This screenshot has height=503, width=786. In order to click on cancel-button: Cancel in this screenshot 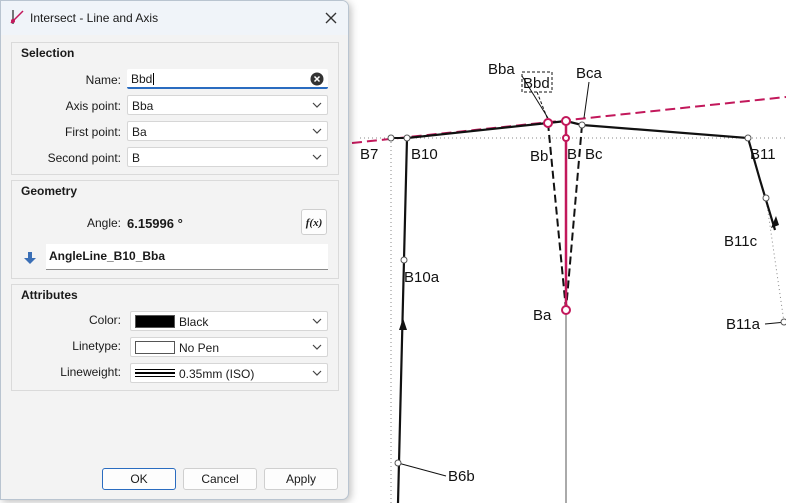, I will do `click(220, 479)`.